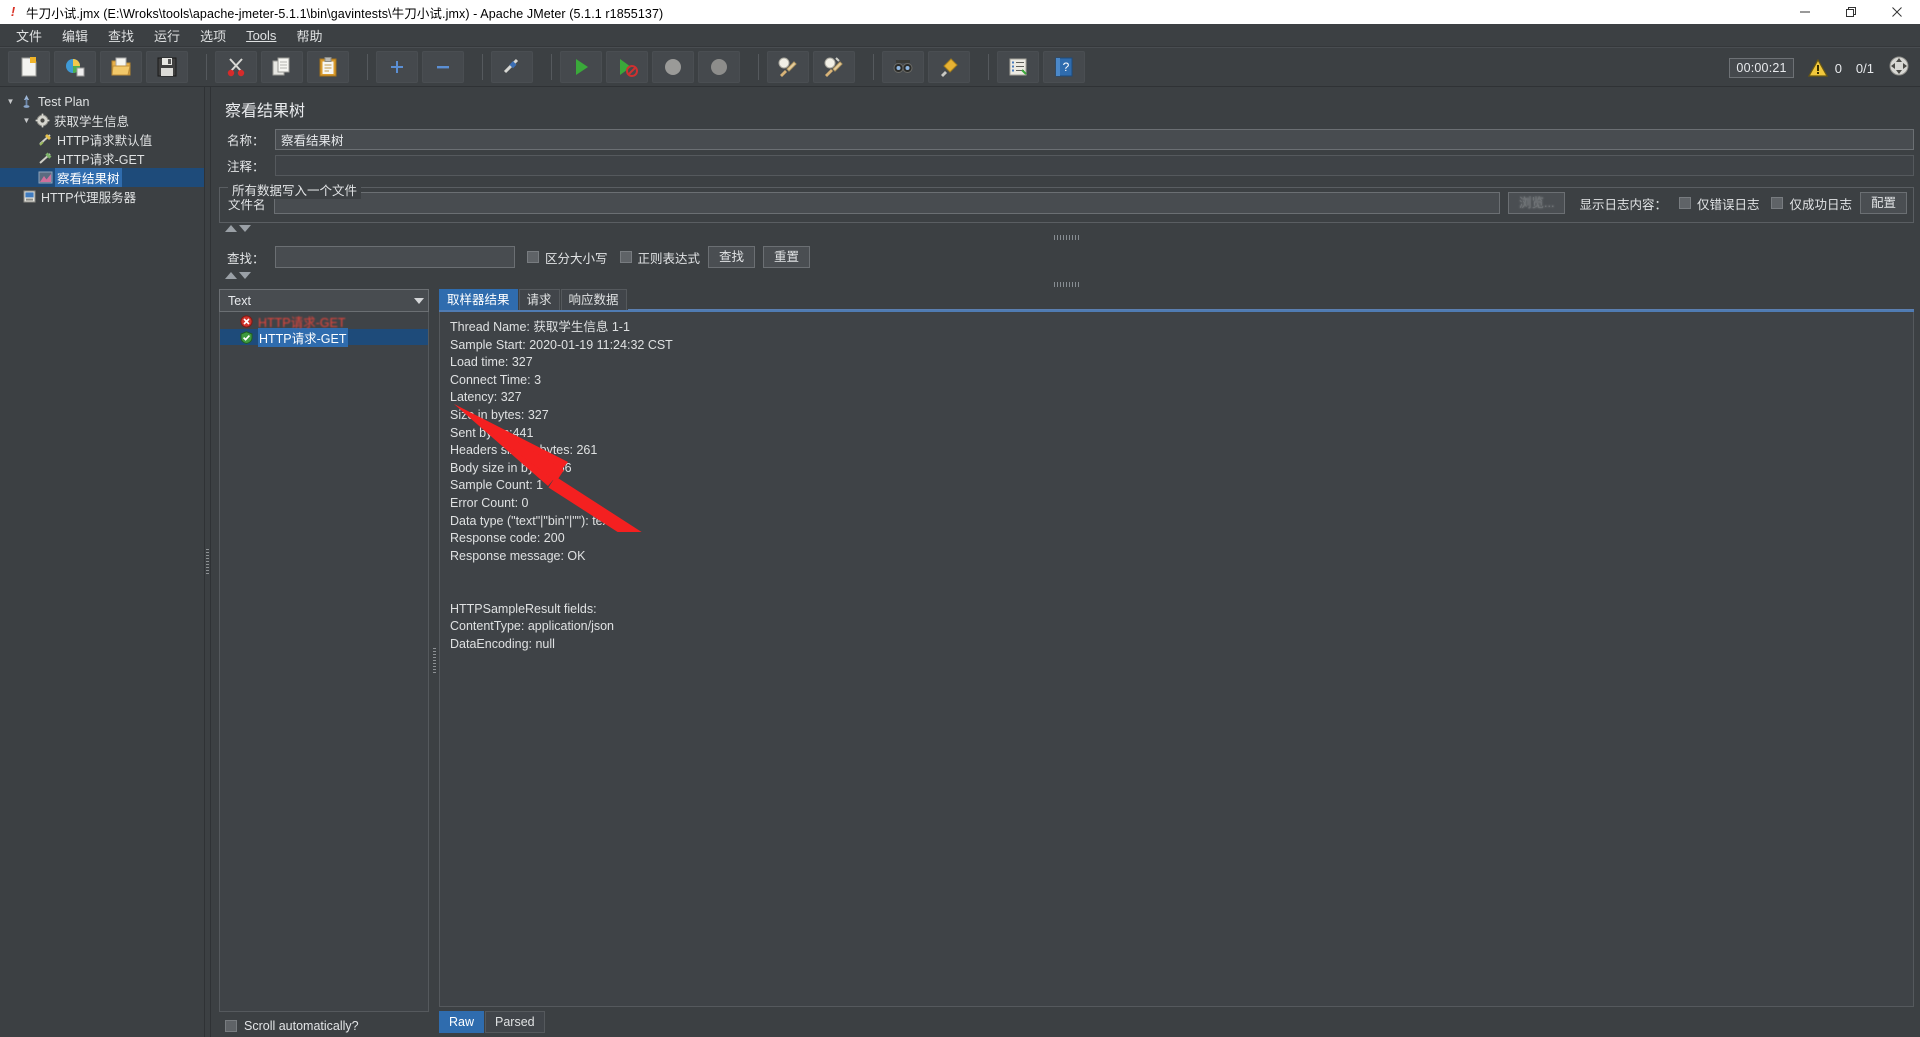 The width and height of the screenshot is (1920, 1037). I want to click on toolbar: ? 00:00:21 0 0/1, so click(960, 67).